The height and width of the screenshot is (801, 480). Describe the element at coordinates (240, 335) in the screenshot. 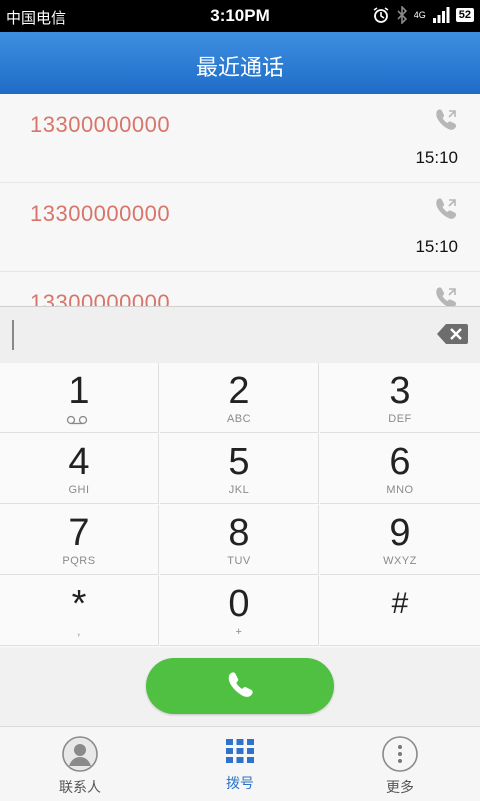

I see `dial-input-bar` at that location.